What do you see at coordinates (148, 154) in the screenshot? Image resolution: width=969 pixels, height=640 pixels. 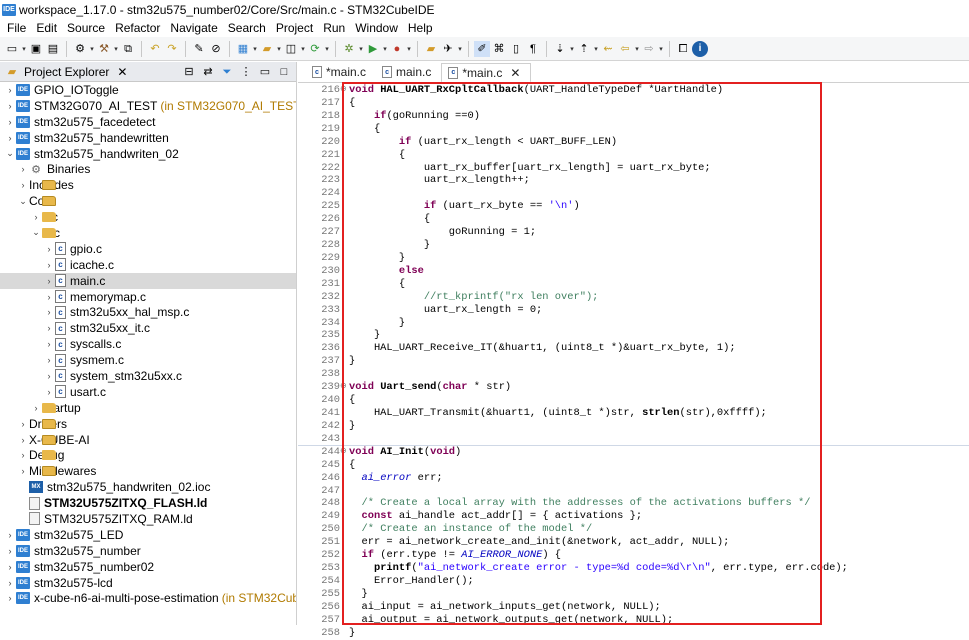 I see `tree-item: ⌄ IDE stm32u575_handwriten_02` at bounding box center [148, 154].